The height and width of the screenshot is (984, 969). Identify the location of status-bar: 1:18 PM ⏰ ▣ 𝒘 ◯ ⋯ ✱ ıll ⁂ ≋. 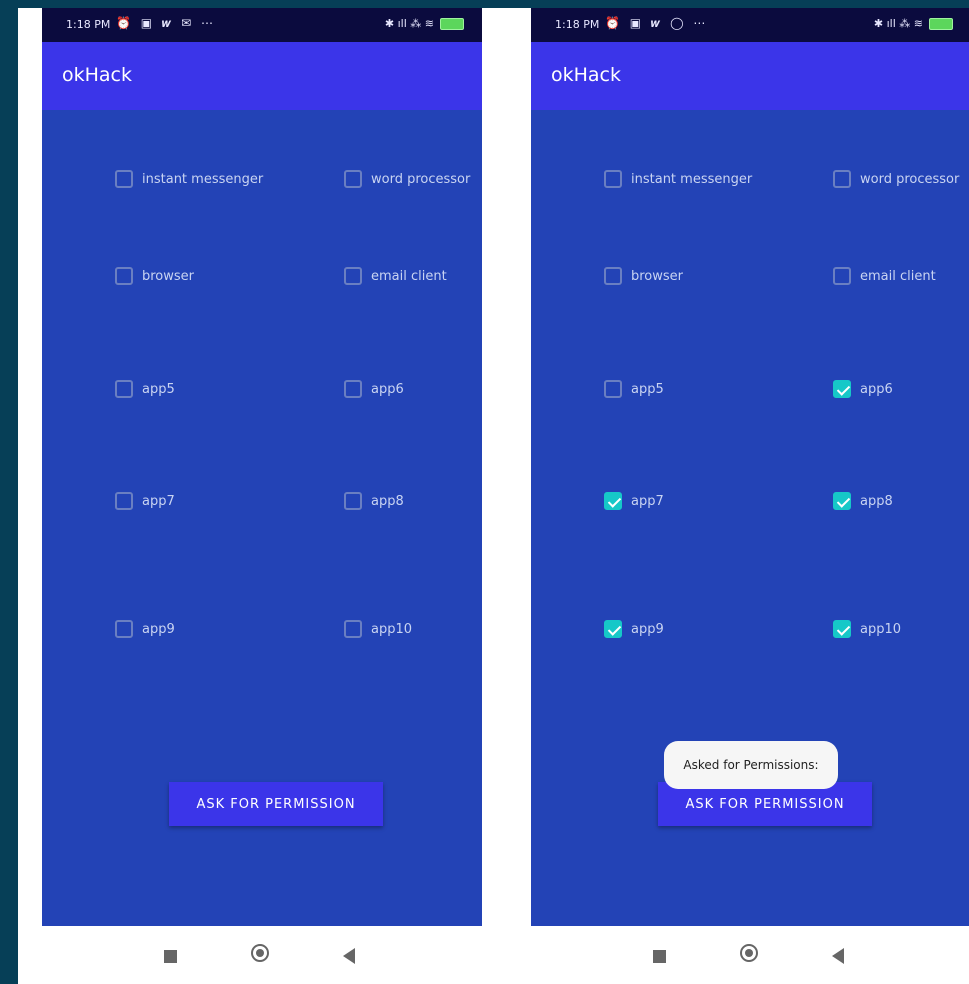
(750, 25).